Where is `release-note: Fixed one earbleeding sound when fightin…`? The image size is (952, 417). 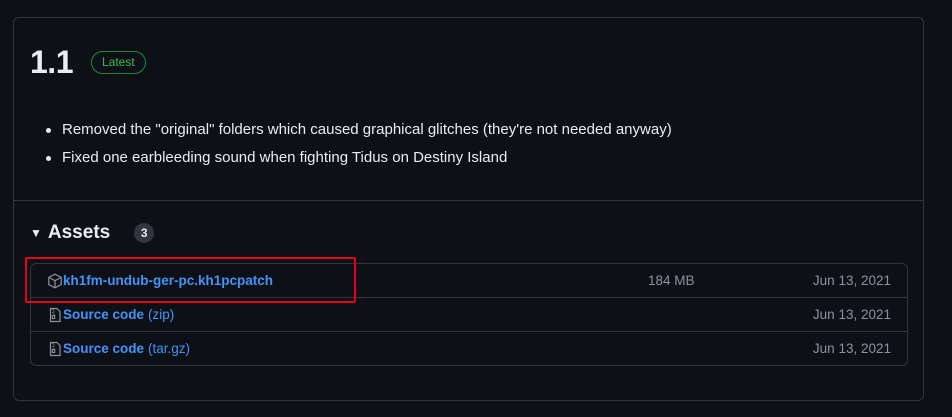
release-note: Fixed one earbleeding sound when fightin… is located at coordinates (357, 158).